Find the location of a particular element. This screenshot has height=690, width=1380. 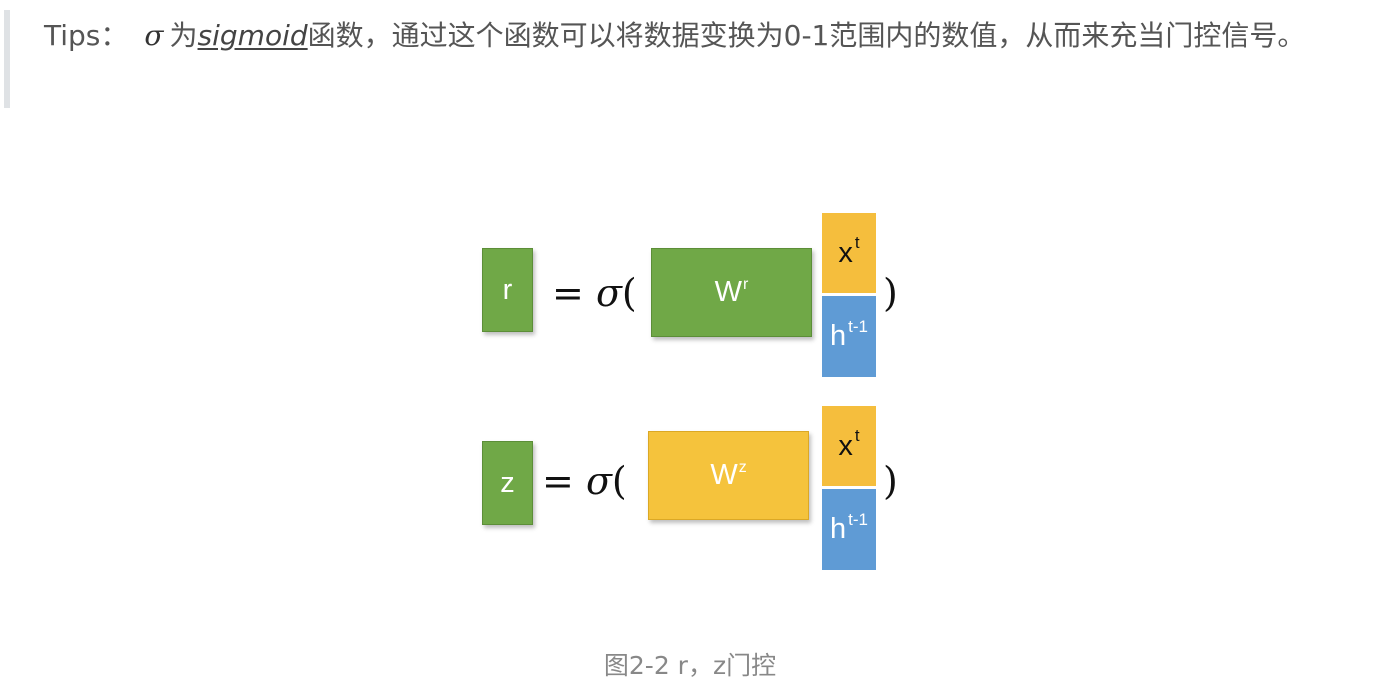

r-open-paren: ( is located at coordinates (629, 293).